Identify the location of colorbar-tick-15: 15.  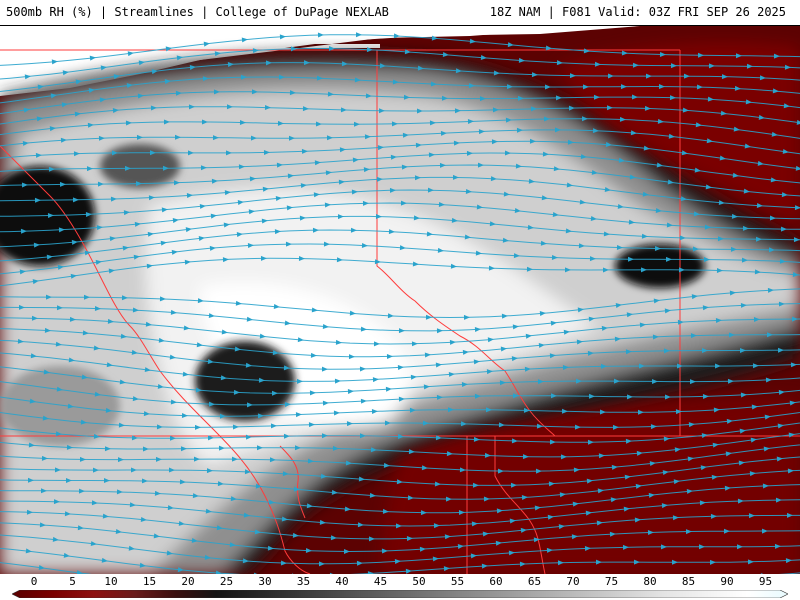
(149, 581).